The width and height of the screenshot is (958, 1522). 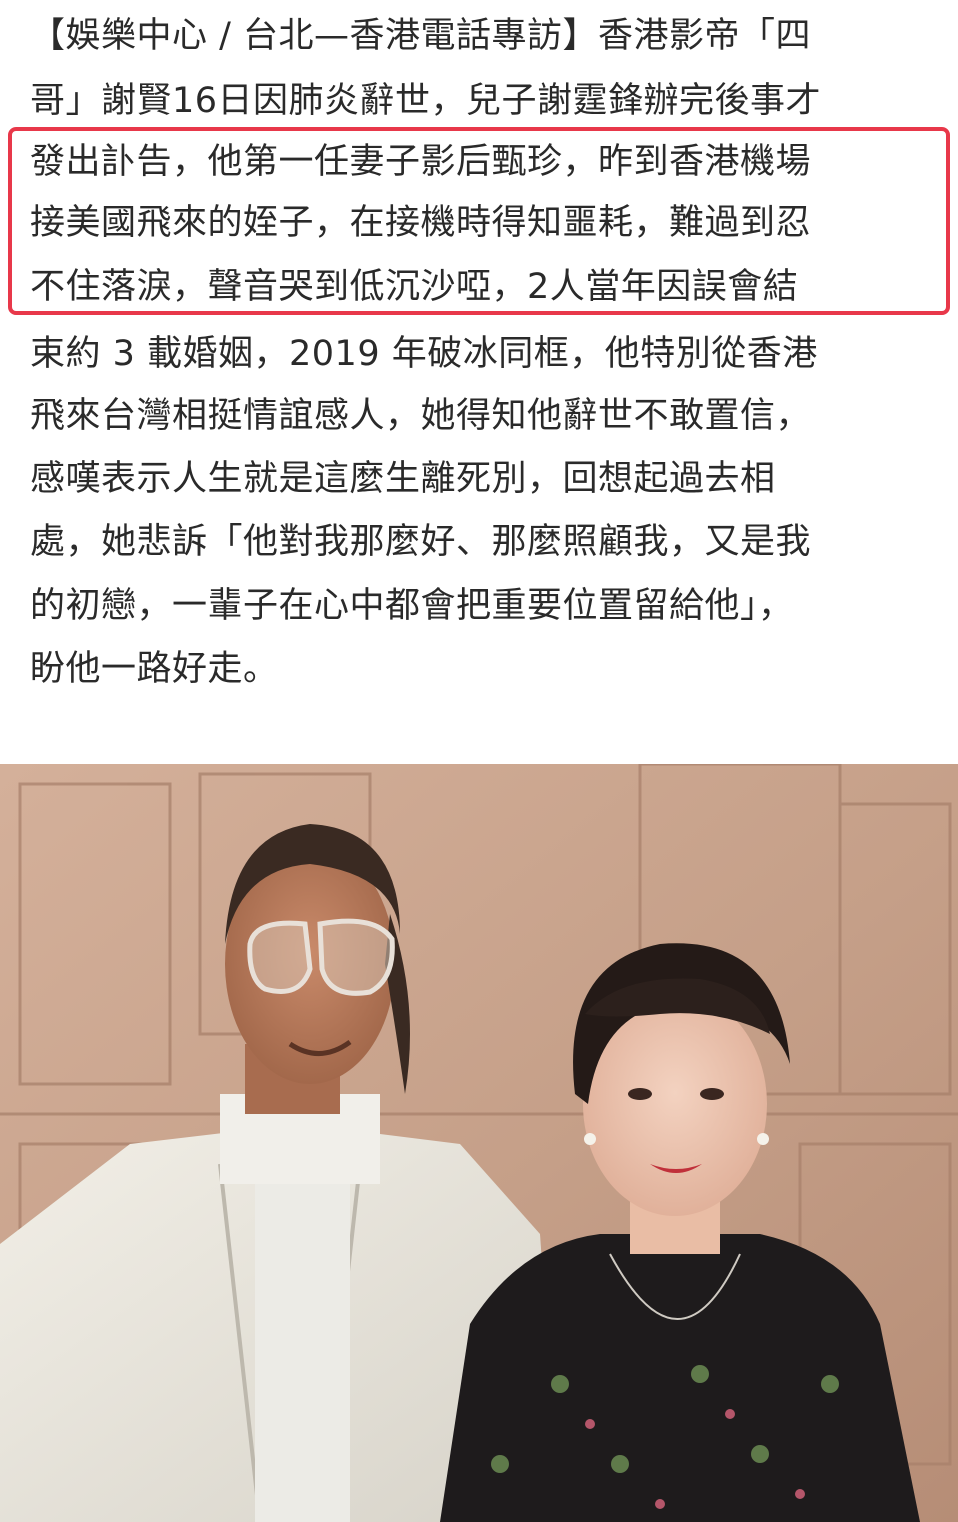 What do you see at coordinates (421, 542) in the screenshot?
I see `article-line: 處，她悲訴「他對我那麼好、那麼照顧我，又是我` at bounding box center [421, 542].